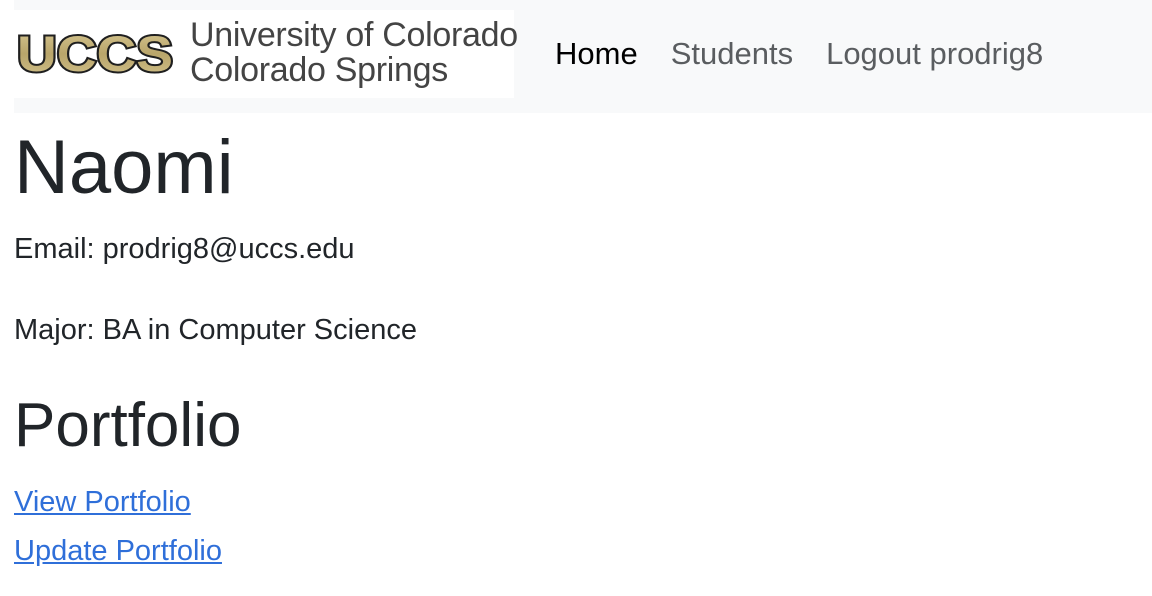 The image size is (1152, 596). What do you see at coordinates (118, 551) in the screenshot?
I see `update-portfolio-link: Update Portfolio` at bounding box center [118, 551].